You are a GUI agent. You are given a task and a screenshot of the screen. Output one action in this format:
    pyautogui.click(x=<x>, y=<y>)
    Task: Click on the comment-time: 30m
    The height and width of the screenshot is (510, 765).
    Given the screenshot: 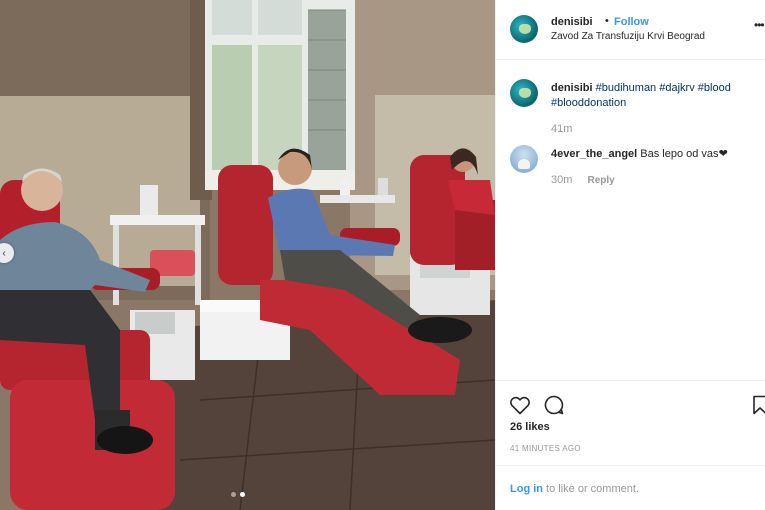 What is the action you would take?
    pyautogui.click(x=561, y=180)
    